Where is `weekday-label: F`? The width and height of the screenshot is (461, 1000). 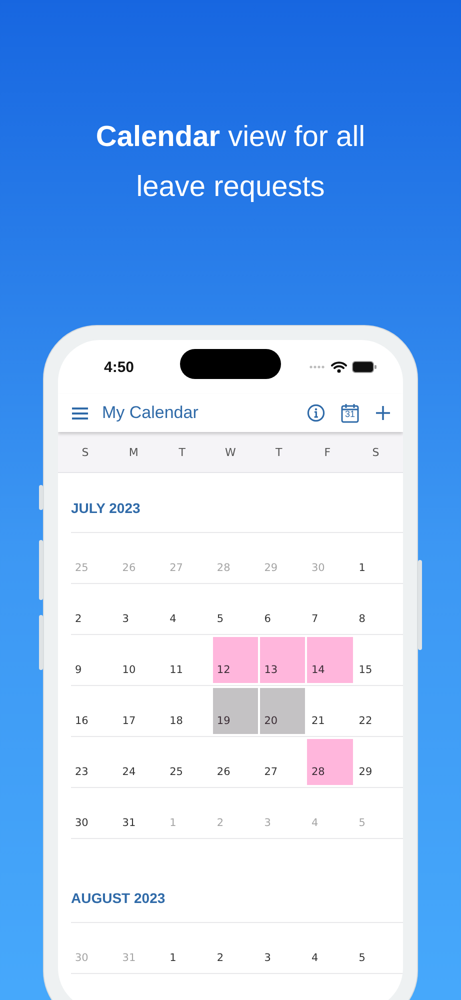 weekday-label: F is located at coordinates (327, 452).